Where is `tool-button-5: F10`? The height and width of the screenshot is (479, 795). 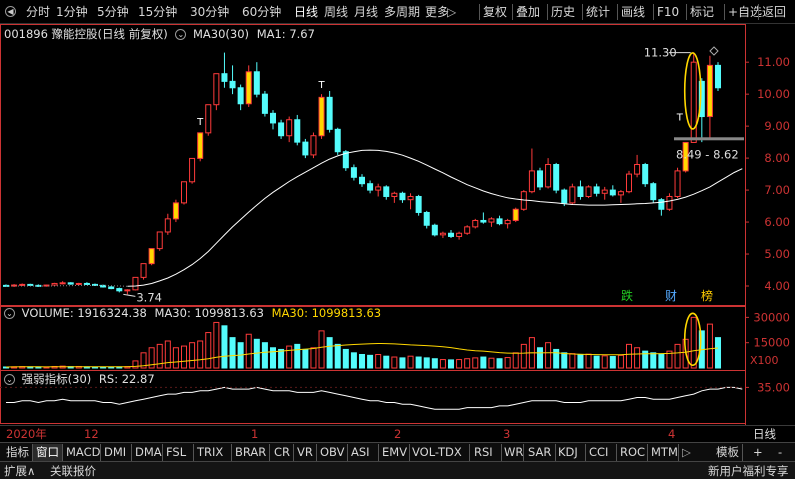
tool-button-5: F10 is located at coordinates (668, 12).